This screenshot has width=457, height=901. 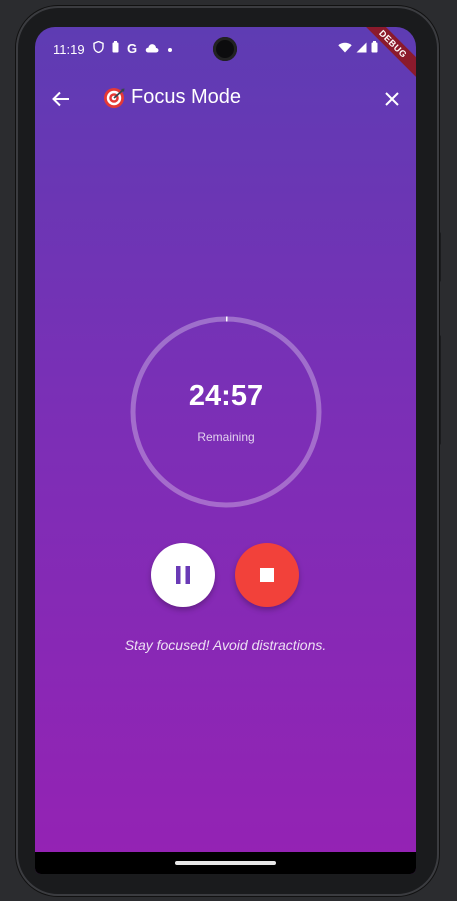 I want to click on close-button, so click(x=392, y=99).